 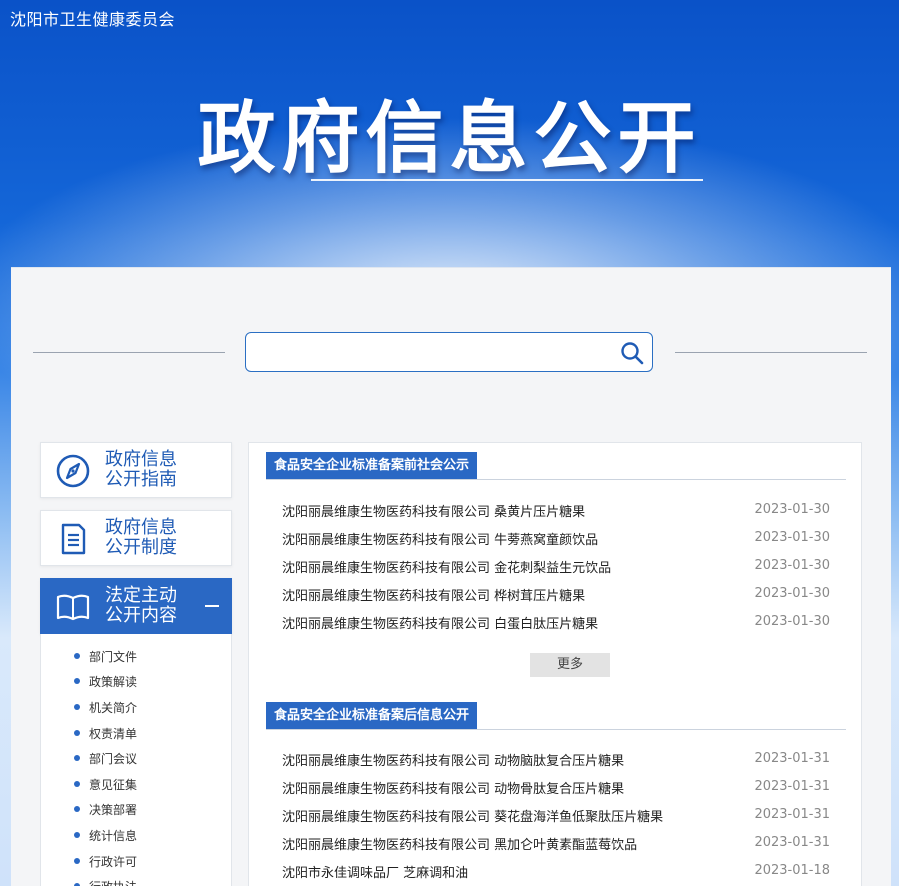 I want to click on section-header: 食品安全企业标准备案后信息公开, so click(x=556, y=716).